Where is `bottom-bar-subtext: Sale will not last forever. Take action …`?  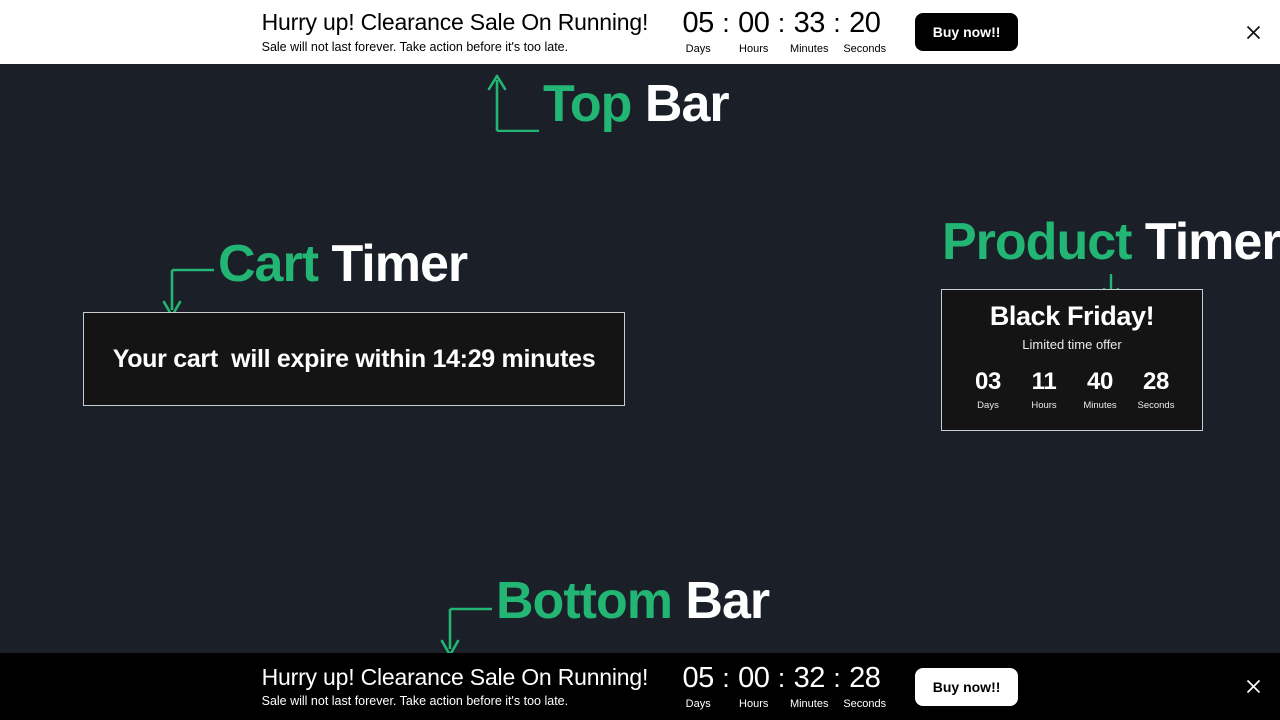
bottom-bar-subtext: Sale will not last forever. Take action … is located at coordinates (415, 701).